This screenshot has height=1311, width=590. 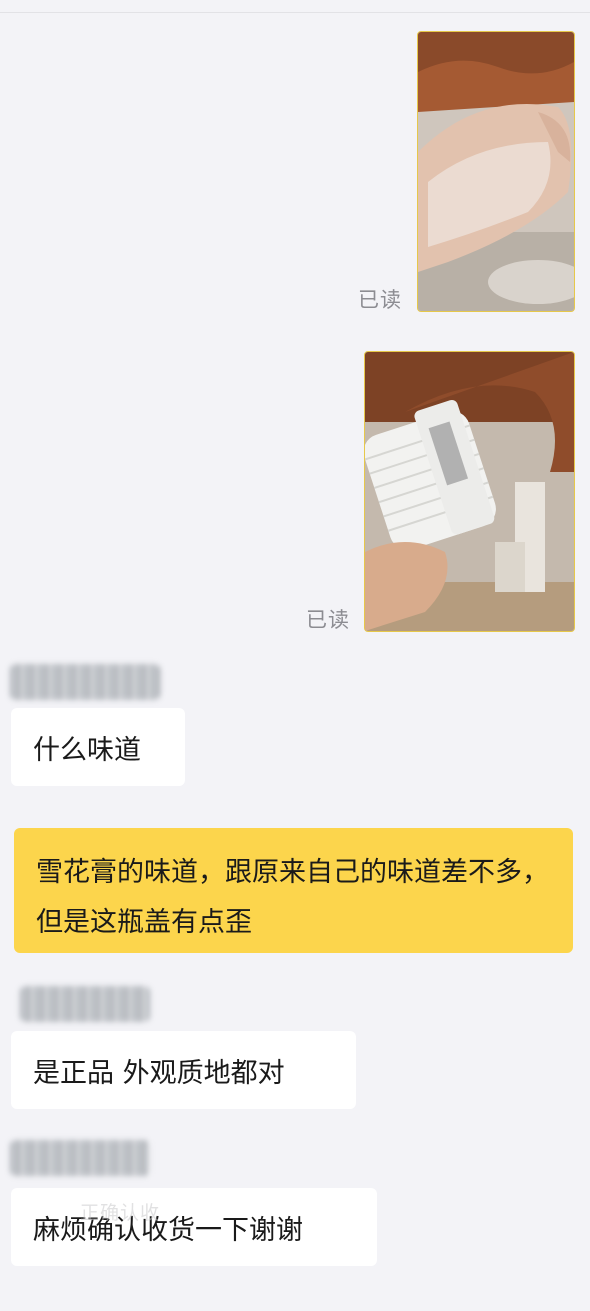 I want to click on photo-hand-lotion-icon, so click(x=496, y=171).